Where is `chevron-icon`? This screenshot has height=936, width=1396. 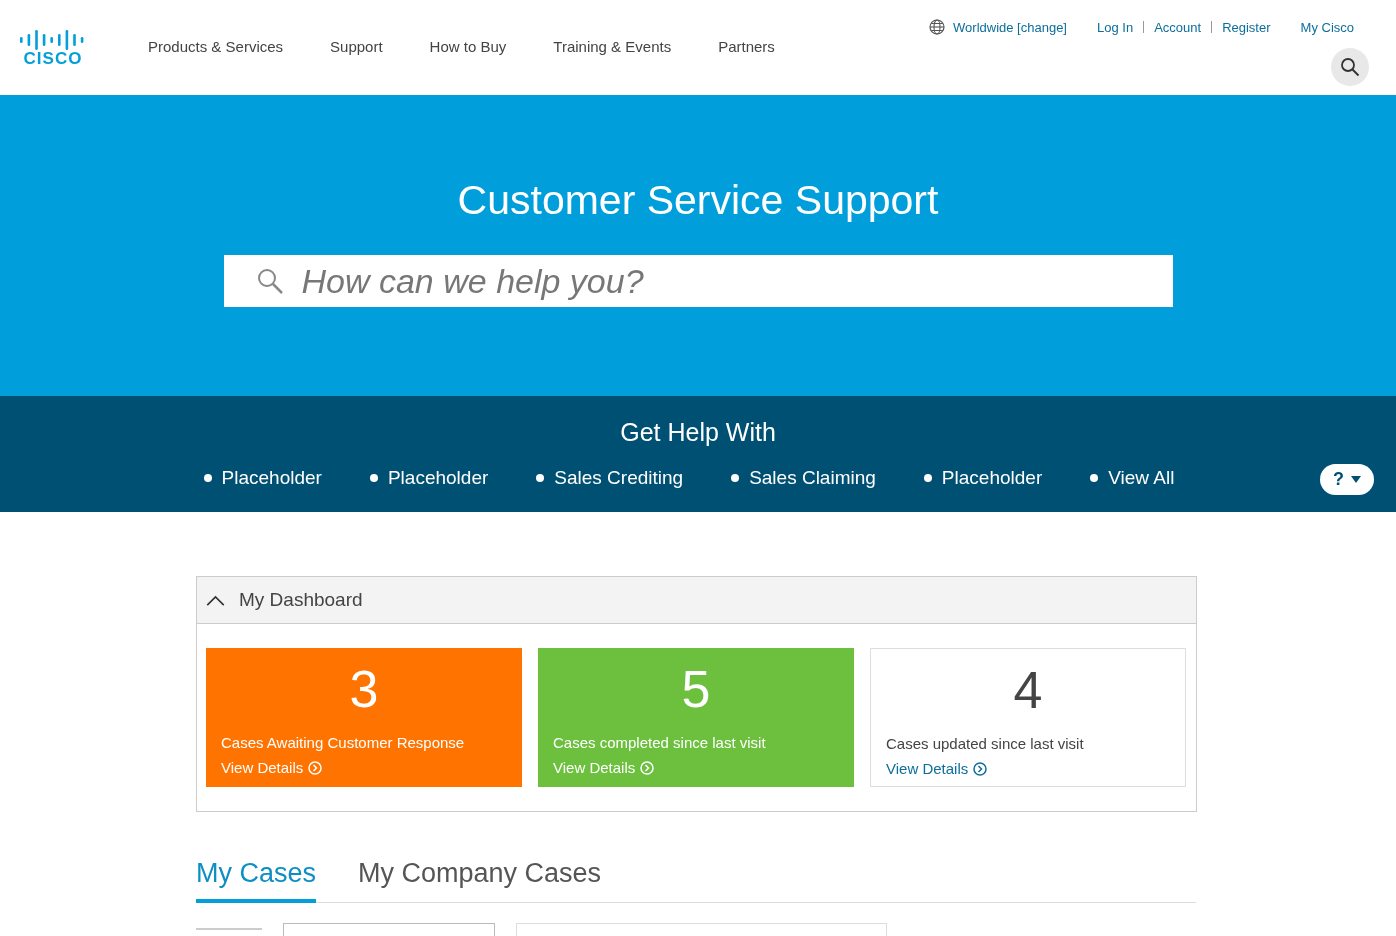 chevron-icon is located at coordinates (215, 600).